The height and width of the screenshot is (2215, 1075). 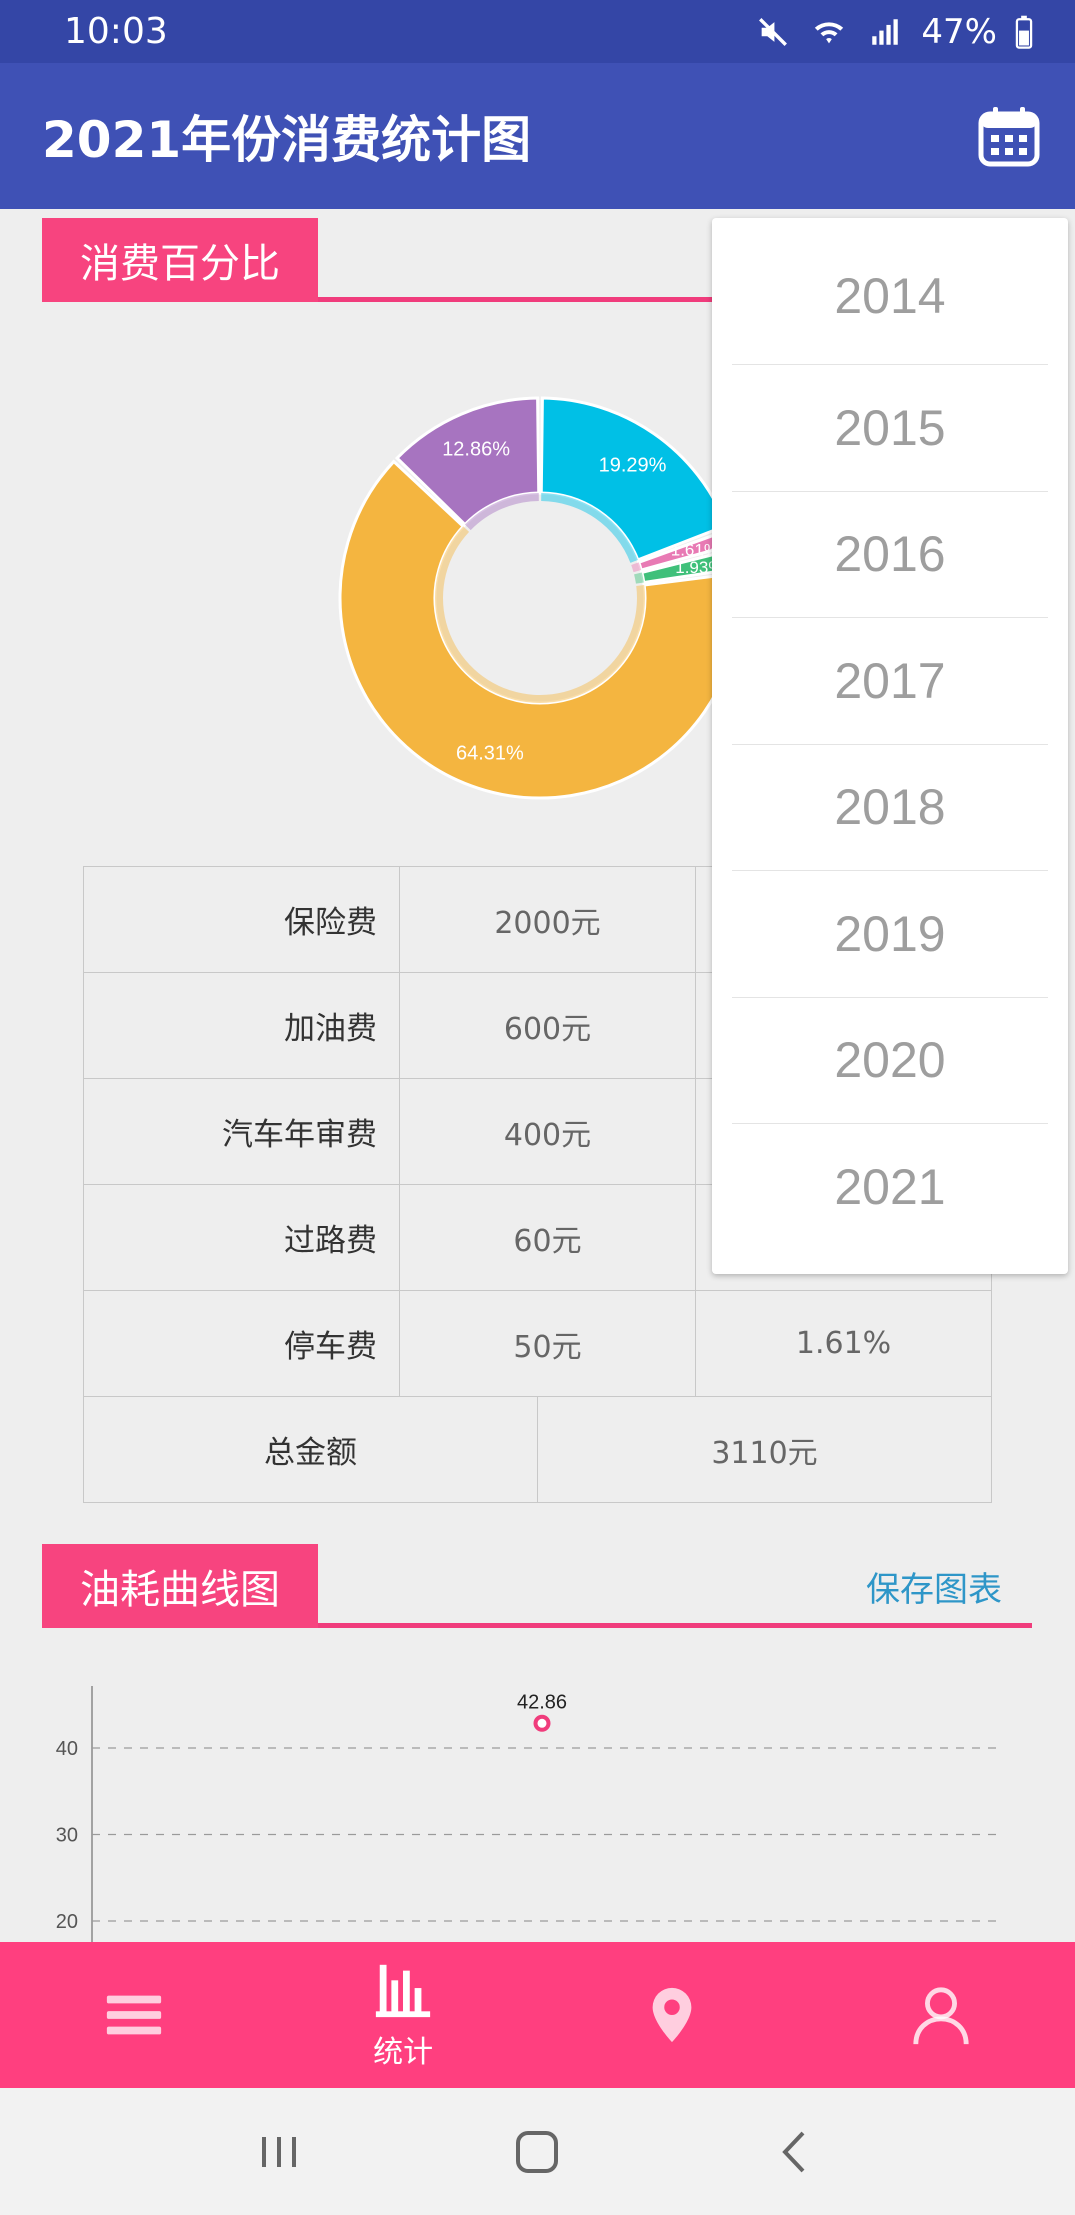 I want to click on year-option: 2014, so click(x=890, y=291).